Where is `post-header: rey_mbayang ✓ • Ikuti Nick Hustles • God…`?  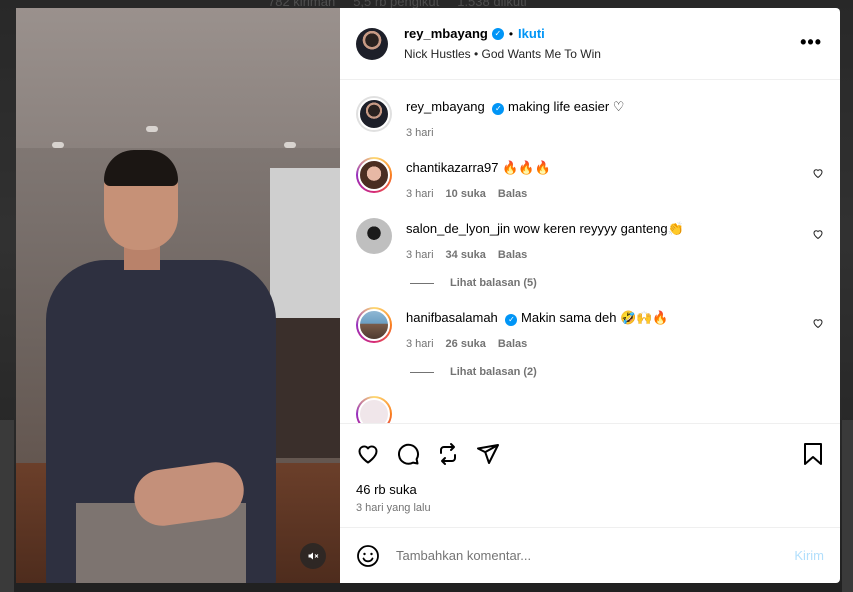 post-header: rey_mbayang ✓ • Ikuti Nick Hustles • God… is located at coordinates (590, 44).